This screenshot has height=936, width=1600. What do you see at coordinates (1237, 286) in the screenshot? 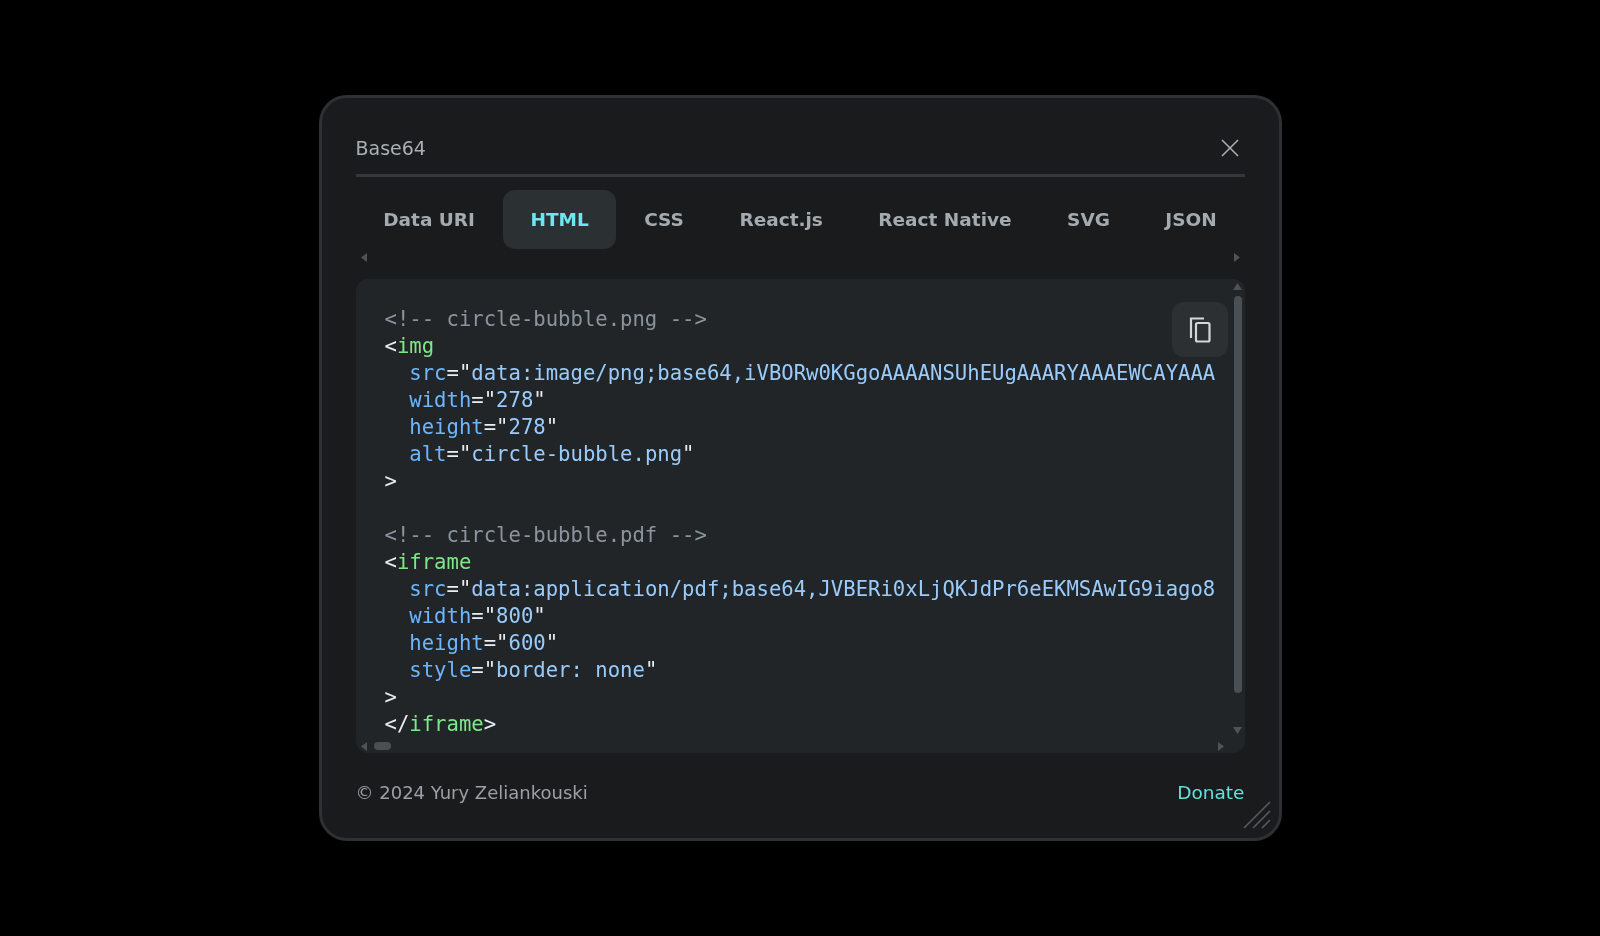
I see `scroll-up-icon` at bounding box center [1237, 286].